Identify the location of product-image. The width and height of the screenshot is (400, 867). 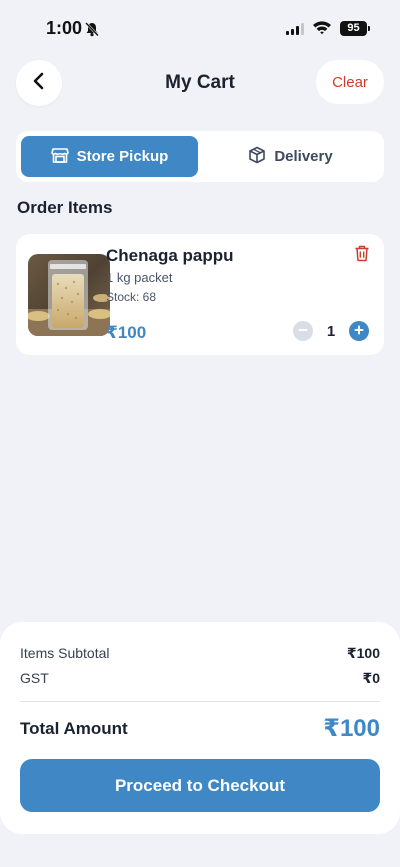
(69, 295).